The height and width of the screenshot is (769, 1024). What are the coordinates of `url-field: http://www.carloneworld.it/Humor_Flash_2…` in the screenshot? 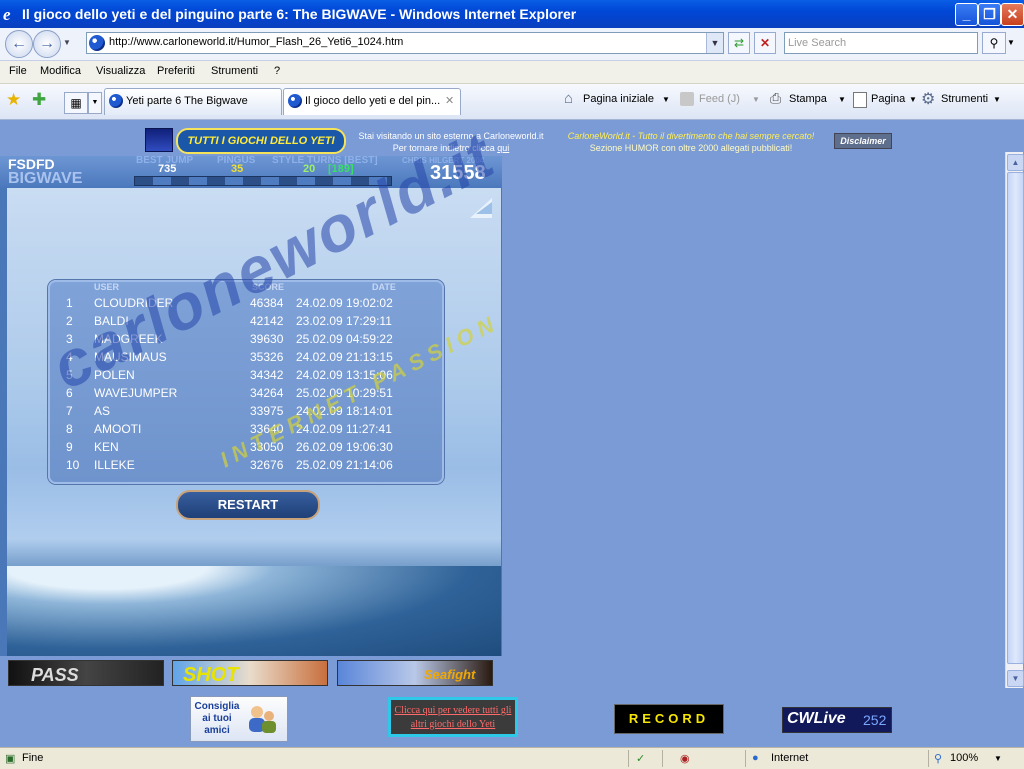 It's located at (405, 43).